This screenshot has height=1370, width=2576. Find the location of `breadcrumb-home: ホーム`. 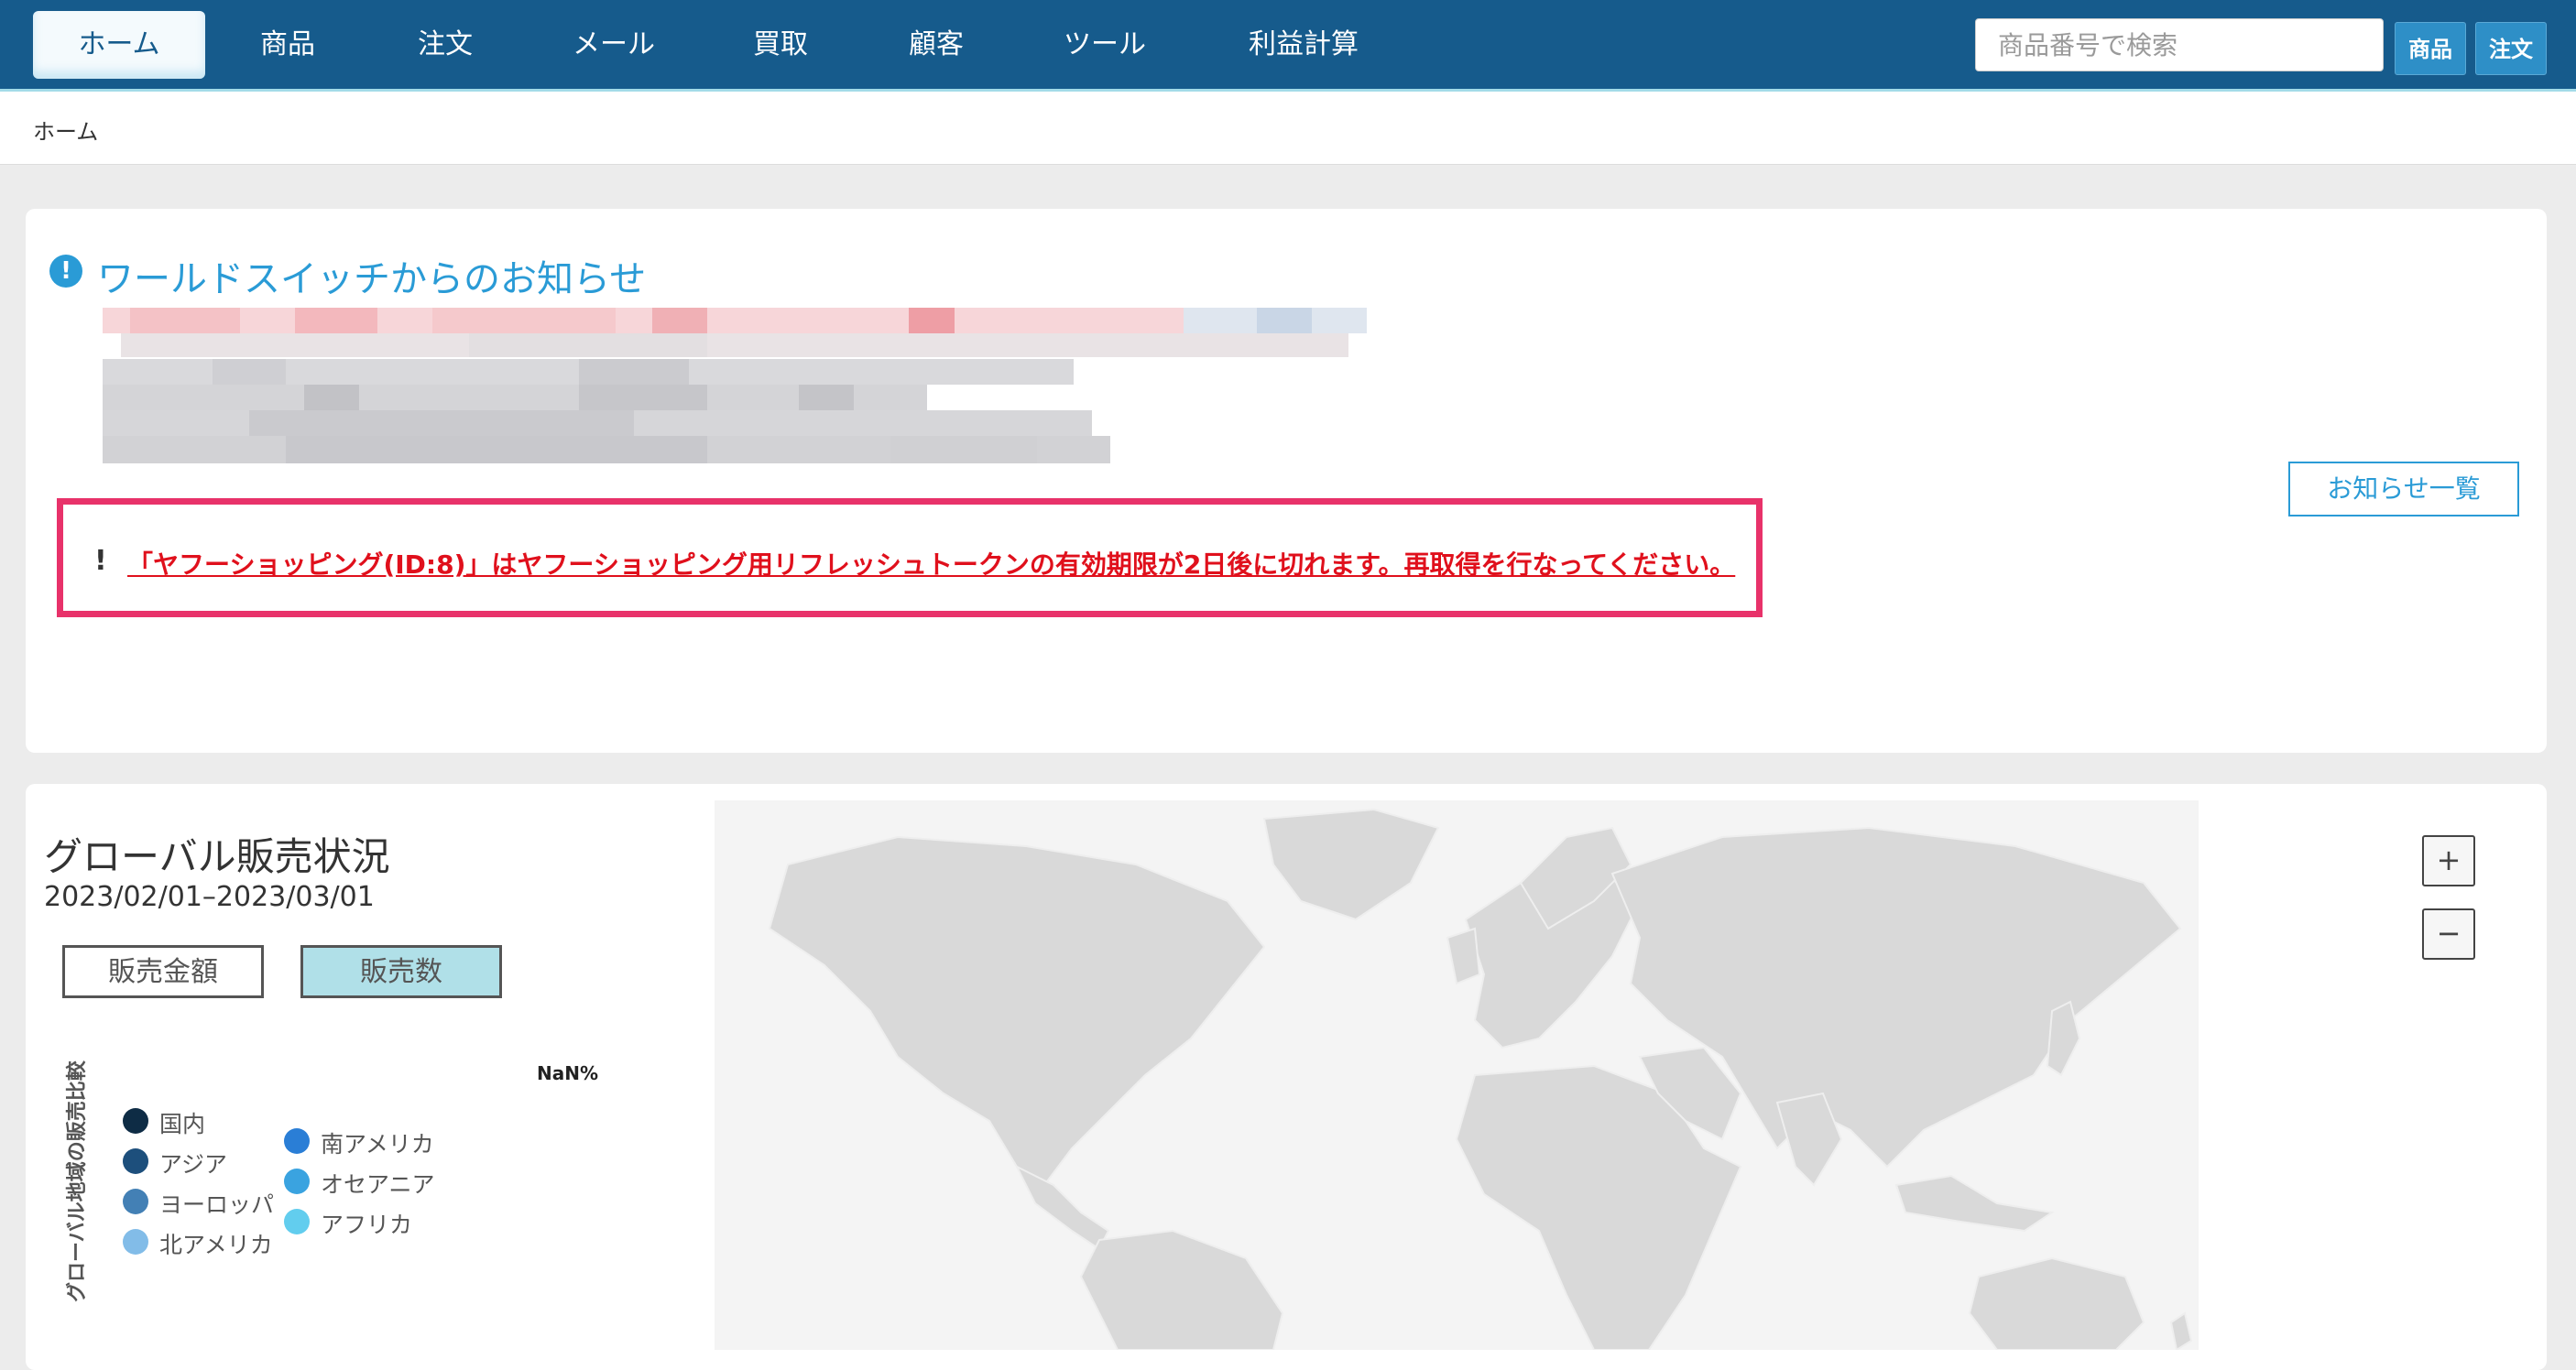

breadcrumb-home: ホーム is located at coordinates (66, 130).